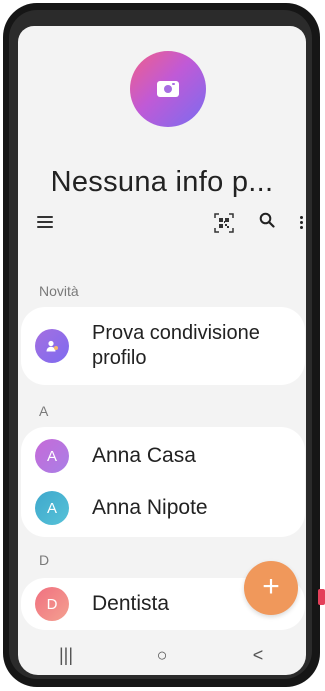 This screenshot has width=325, height=691. I want to click on profile-avatar, so click(168, 89).